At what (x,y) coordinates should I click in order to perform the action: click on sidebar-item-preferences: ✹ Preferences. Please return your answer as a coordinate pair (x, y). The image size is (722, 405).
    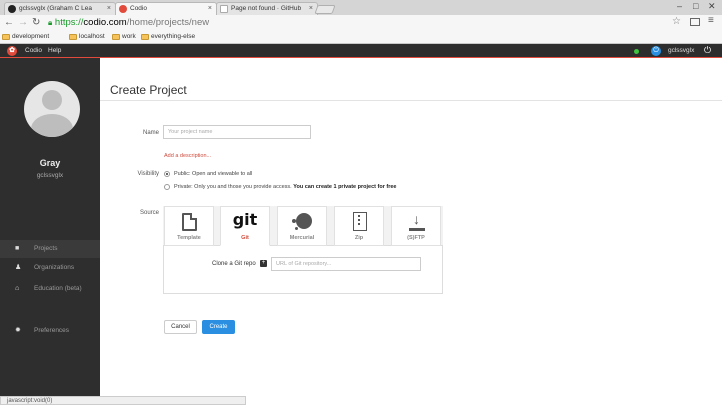
    Looking at the image, I should click on (50, 331).